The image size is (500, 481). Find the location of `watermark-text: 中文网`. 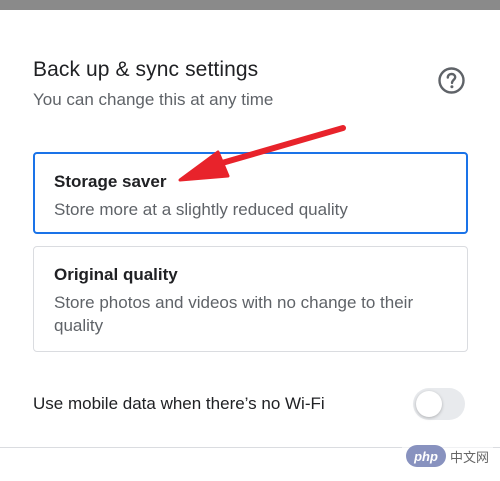

watermark-text: 中文网 is located at coordinates (470, 457).